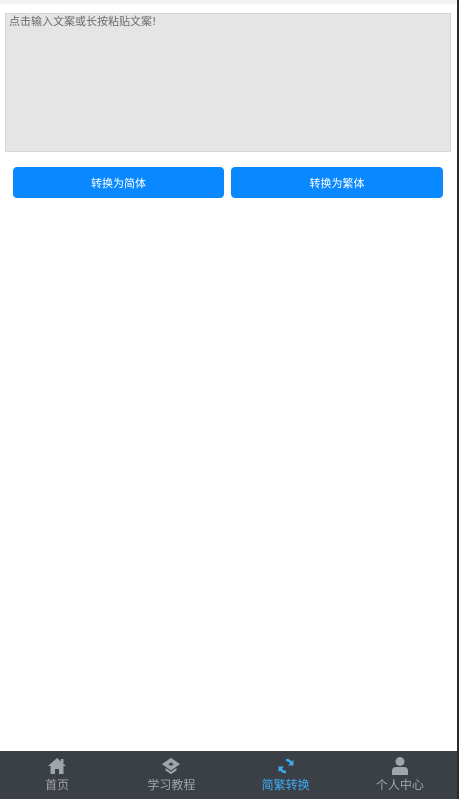 Image resolution: width=459 pixels, height=799 pixels. I want to click on convert-to-traditional-button: 转换为繁体, so click(337, 182).